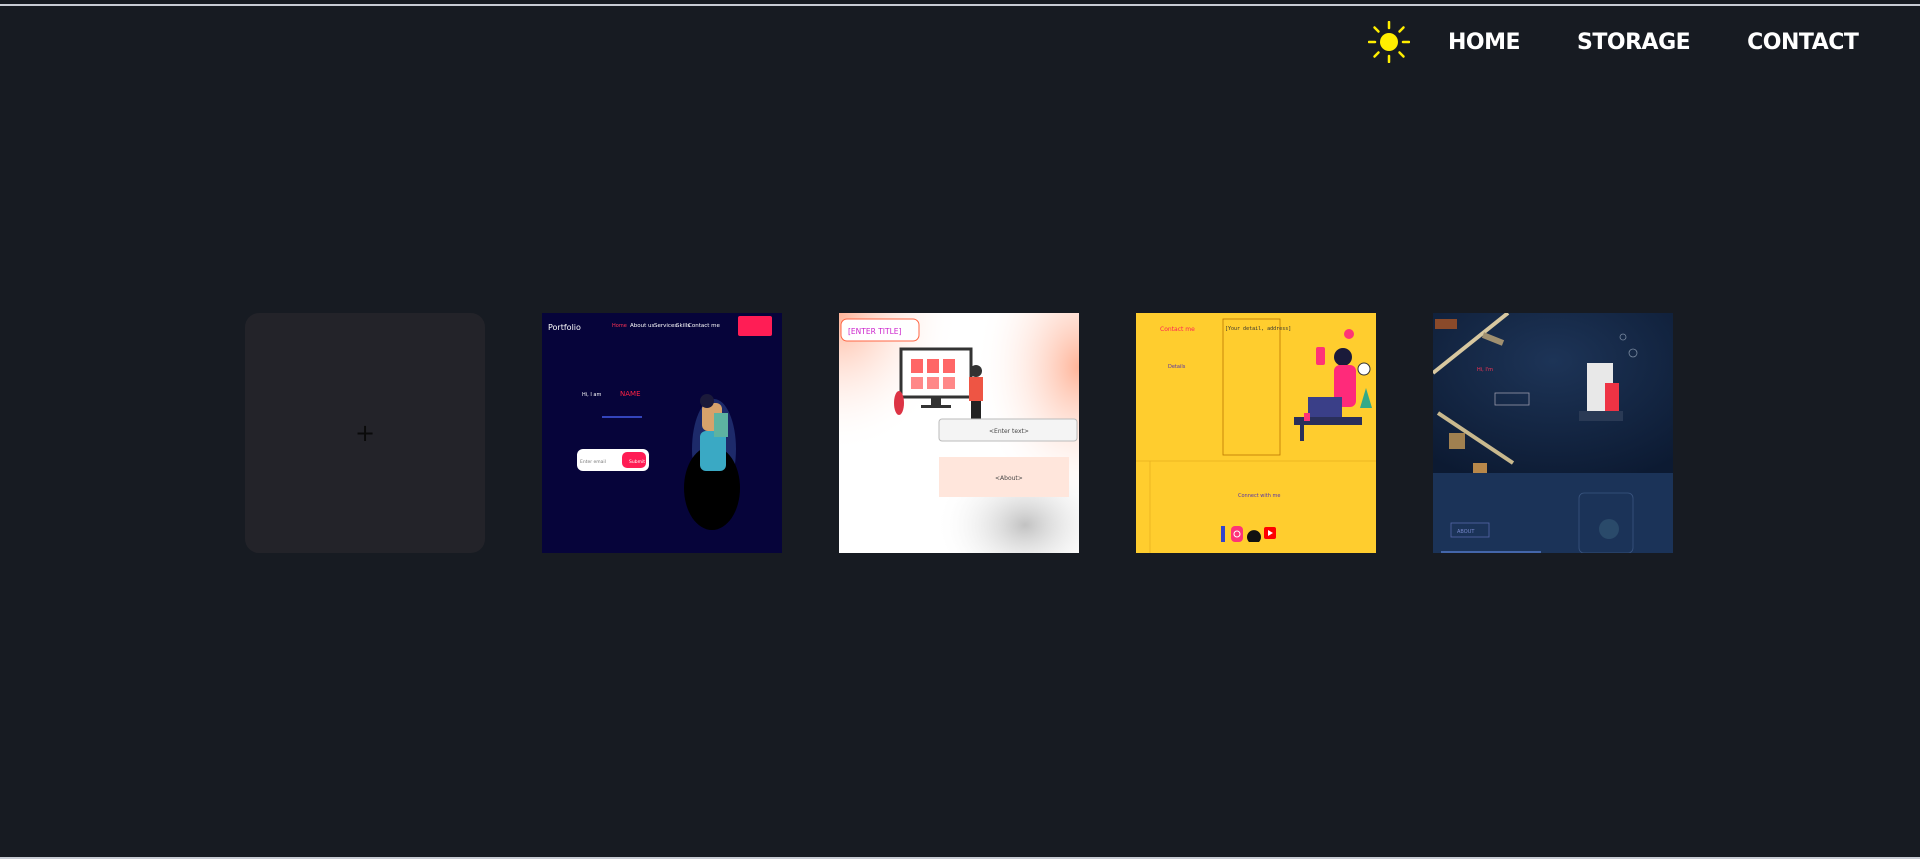  Describe the element at coordinates (637, 462) in the screenshot. I see `thumb-text: Submit` at that location.